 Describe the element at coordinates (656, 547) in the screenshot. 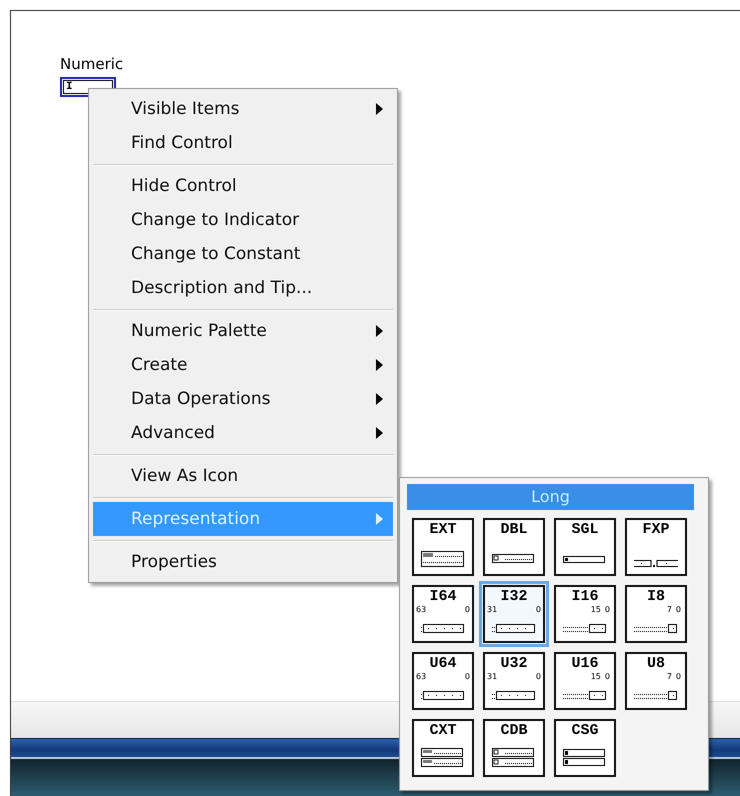

I see `representation-tile: FXP` at that location.